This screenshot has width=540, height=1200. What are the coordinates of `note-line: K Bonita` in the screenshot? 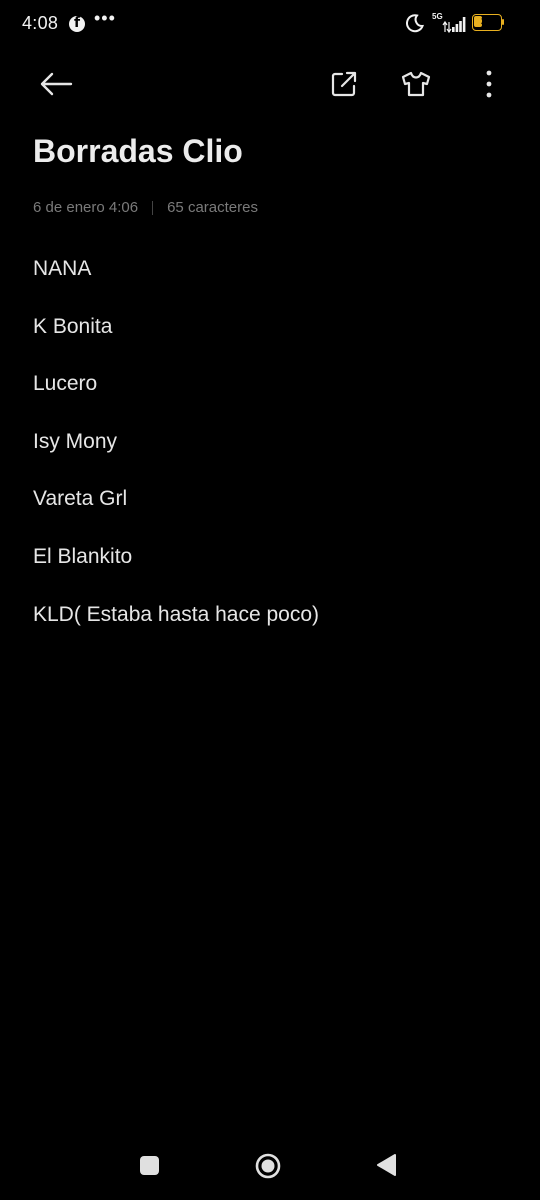 It's located at (176, 327).